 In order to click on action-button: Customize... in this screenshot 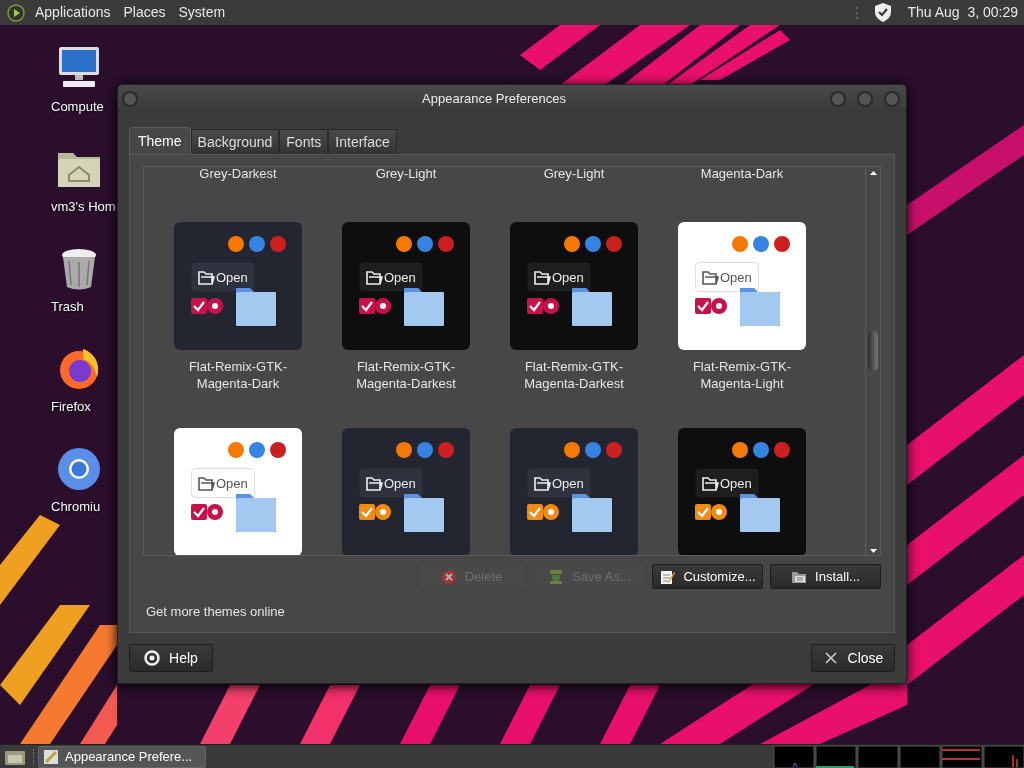, I will do `click(707, 576)`.